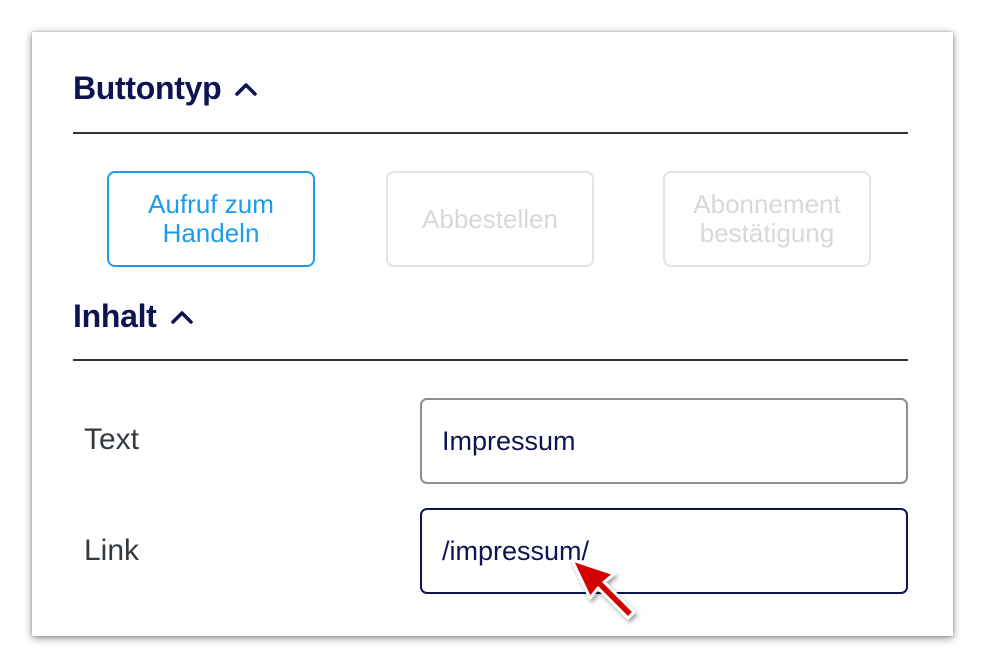 Image resolution: width=985 pixels, height=668 pixels. I want to click on button-type-unsubscribe: Abbestellen, so click(490, 219).